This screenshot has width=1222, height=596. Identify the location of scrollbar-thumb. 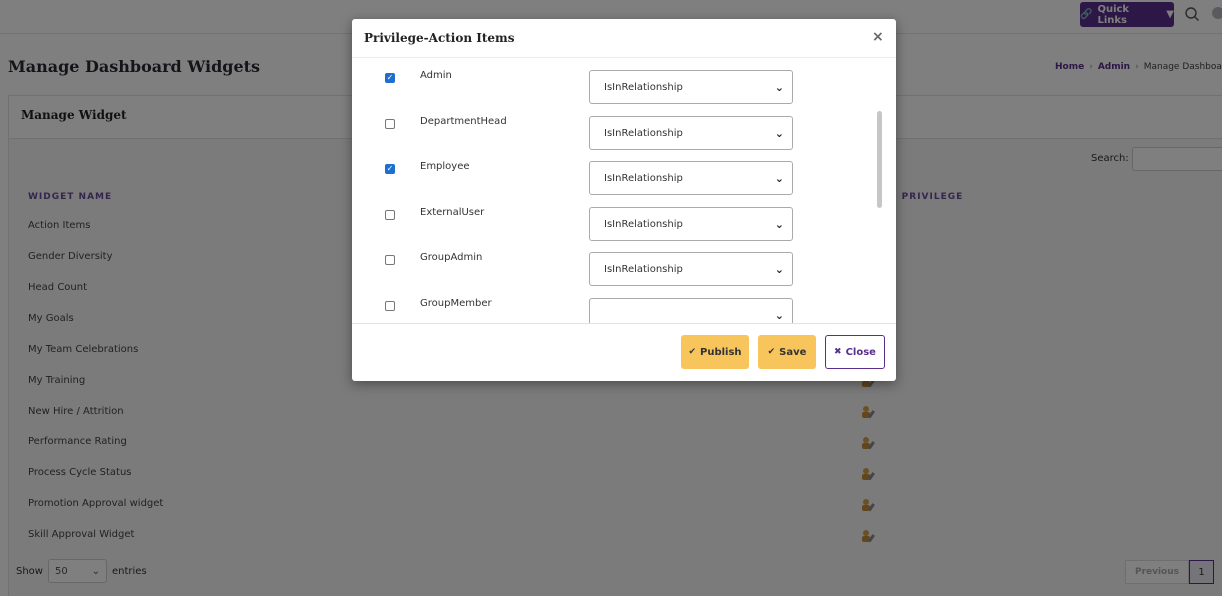
(879, 159).